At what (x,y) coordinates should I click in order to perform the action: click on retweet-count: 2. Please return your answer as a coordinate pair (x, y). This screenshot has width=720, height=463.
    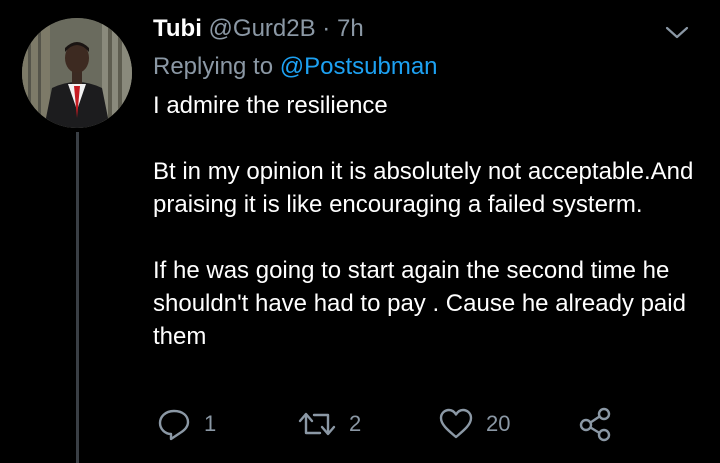
    Looking at the image, I should click on (355, 423).